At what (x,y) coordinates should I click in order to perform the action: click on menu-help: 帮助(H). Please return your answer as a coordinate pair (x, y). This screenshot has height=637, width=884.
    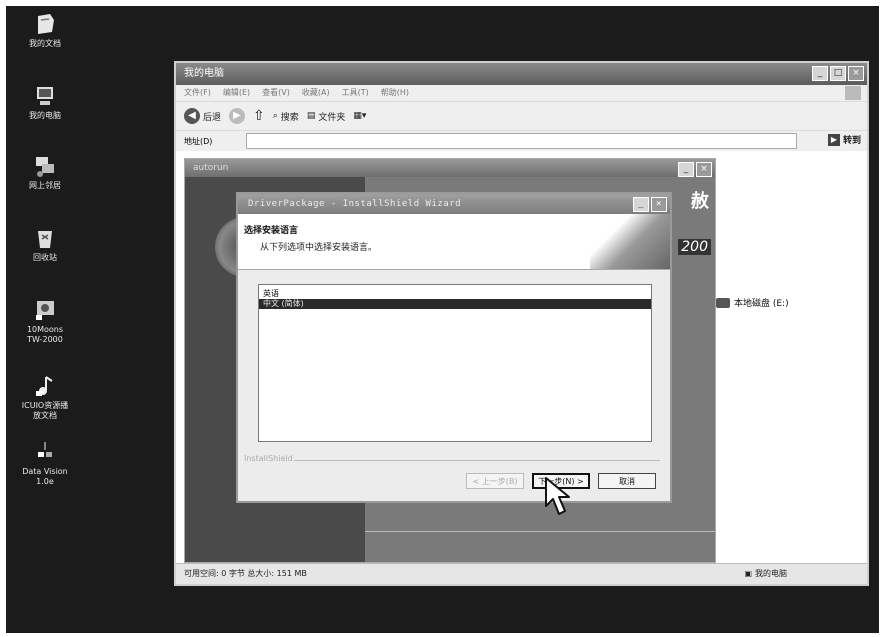
    Looking at the image, I should click on (395, 93).